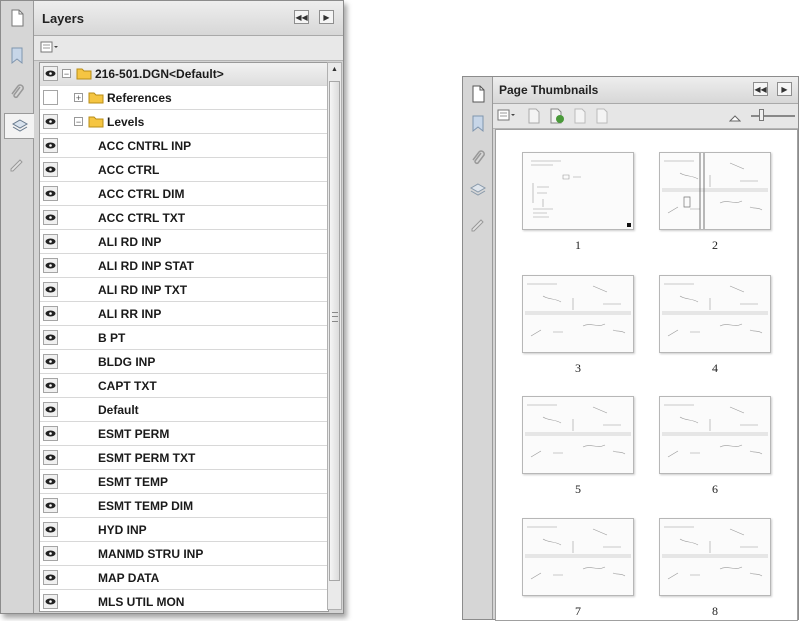 This screenshot has width=799, height=621. What do you see at coordinates (578, 368) in the screenshot?
I see `page-number-label: 3` at bounding box center [578, 368].